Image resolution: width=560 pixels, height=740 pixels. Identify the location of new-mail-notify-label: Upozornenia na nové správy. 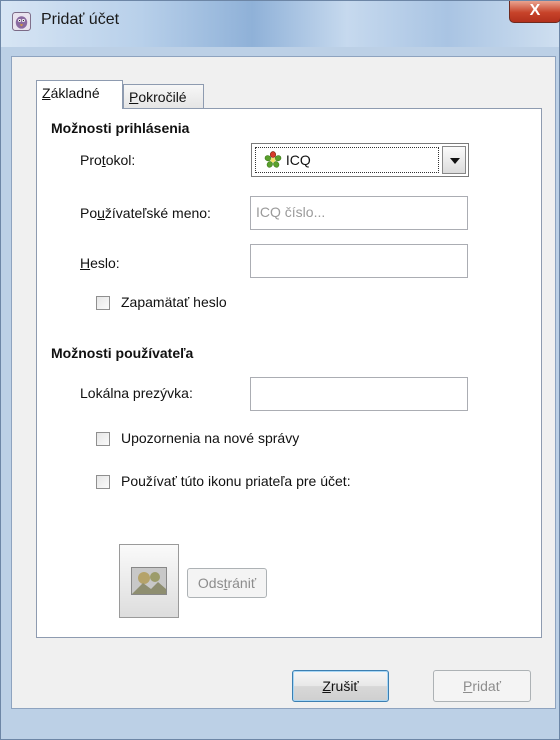
(210, 438).